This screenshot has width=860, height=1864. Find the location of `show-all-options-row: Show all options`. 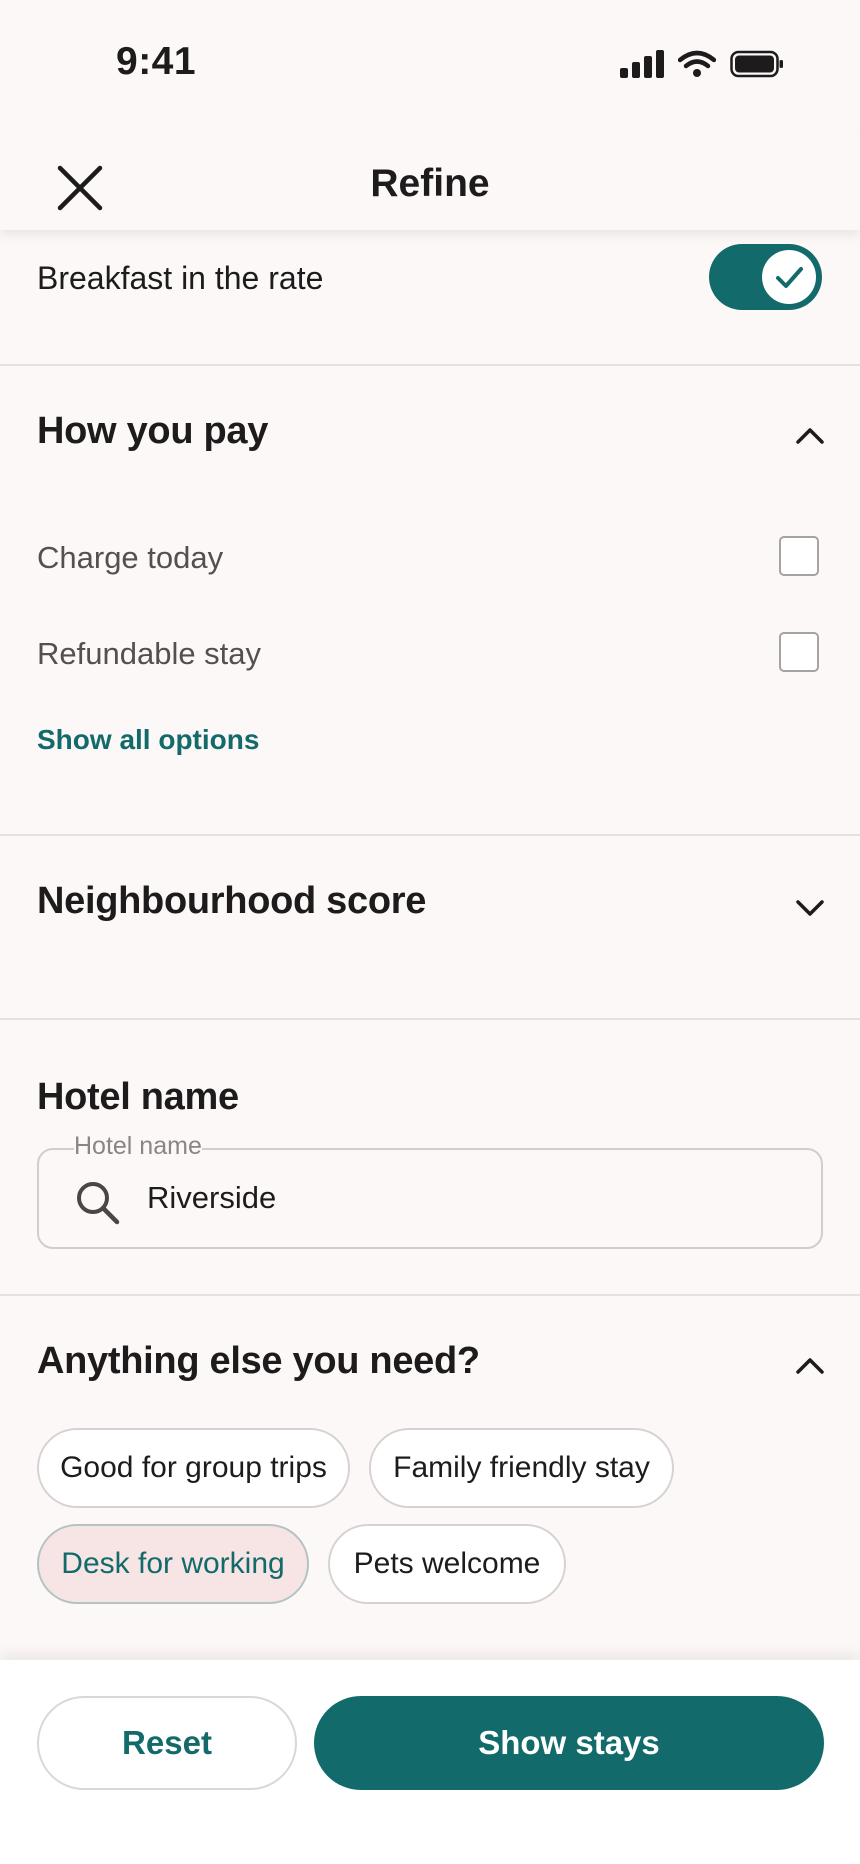

show-all-options-row: Show all options is located at coordinates (430, 744).